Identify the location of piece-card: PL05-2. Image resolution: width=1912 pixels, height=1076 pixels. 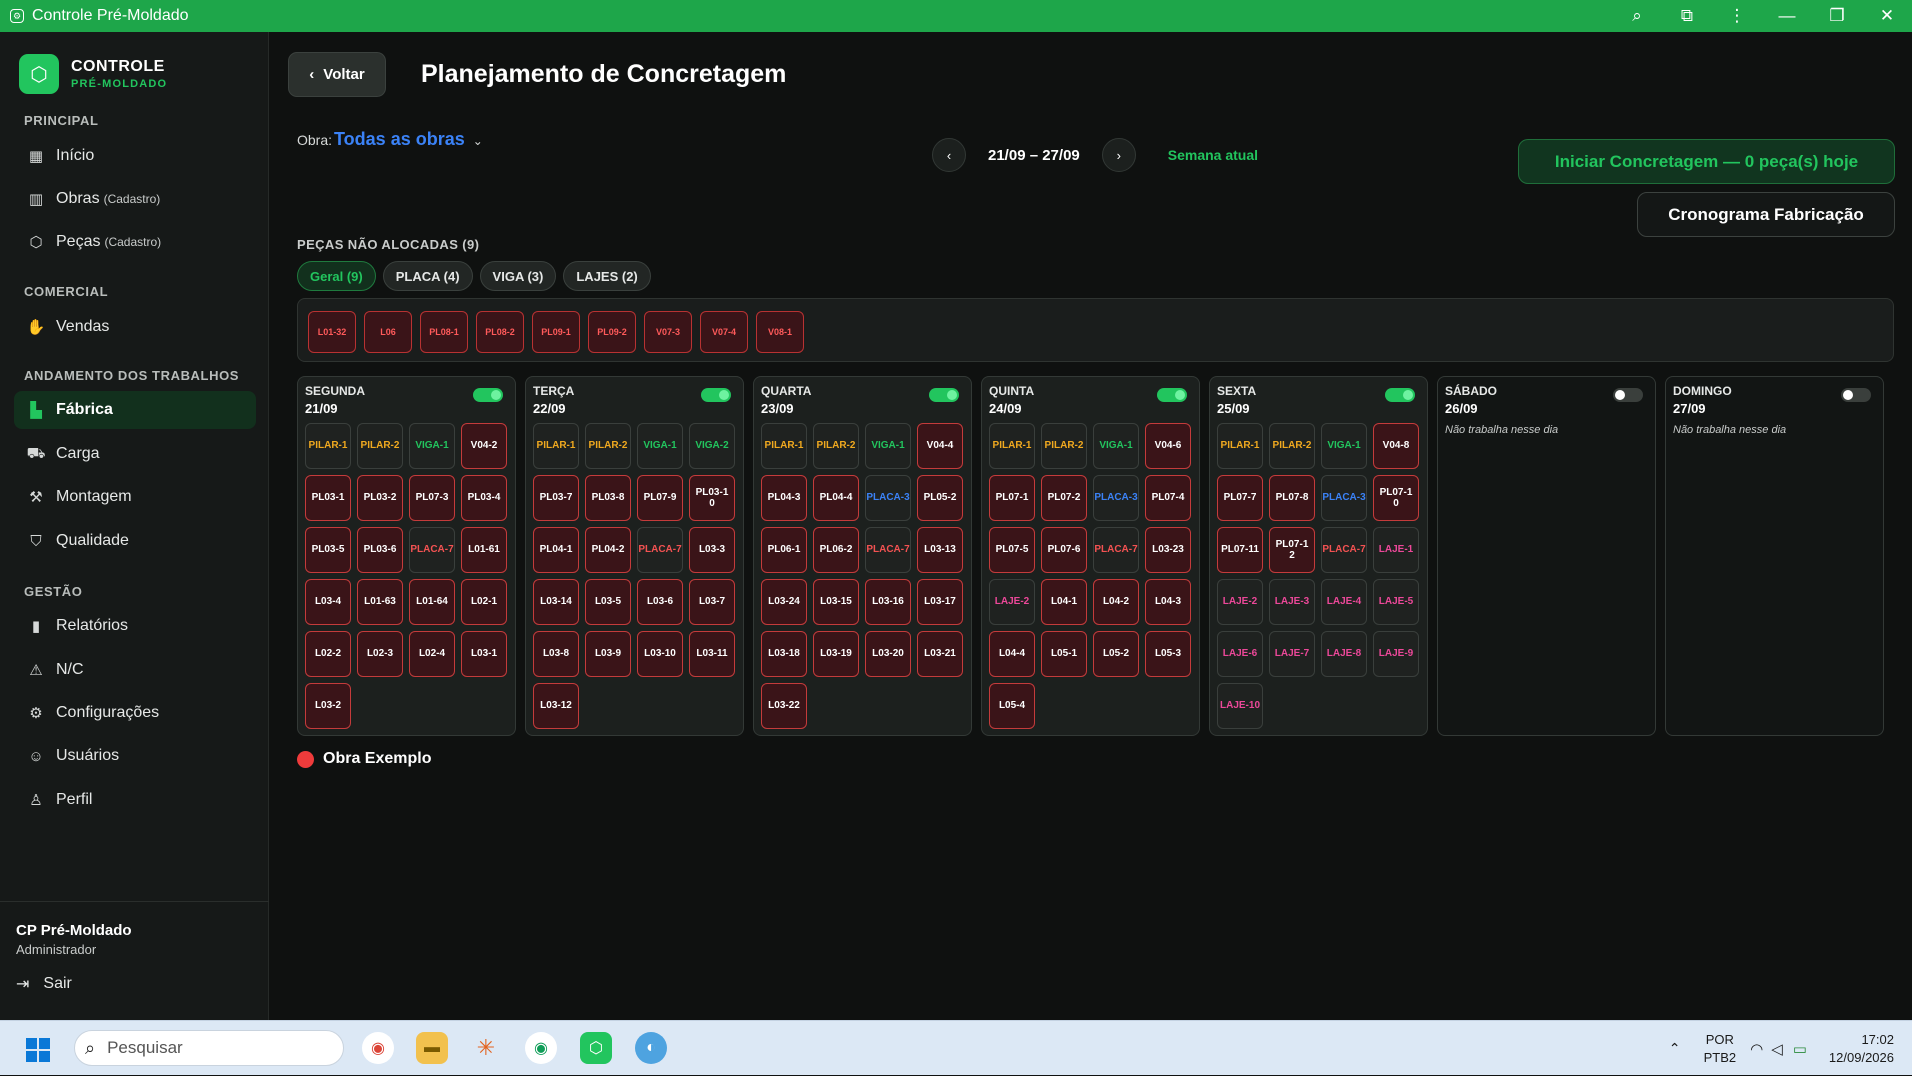
(940, 498).